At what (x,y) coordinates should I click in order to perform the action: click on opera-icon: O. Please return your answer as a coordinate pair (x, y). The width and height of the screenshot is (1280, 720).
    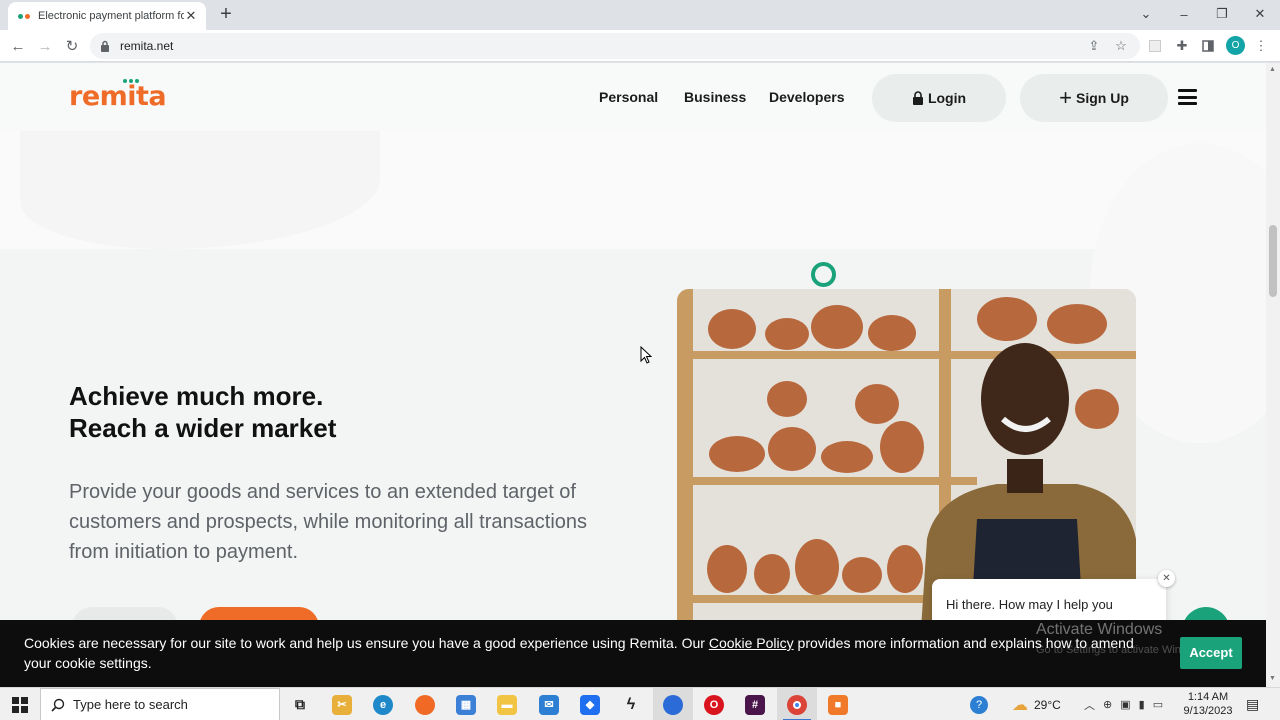
    Looking at the image, I should click on (714, 704).